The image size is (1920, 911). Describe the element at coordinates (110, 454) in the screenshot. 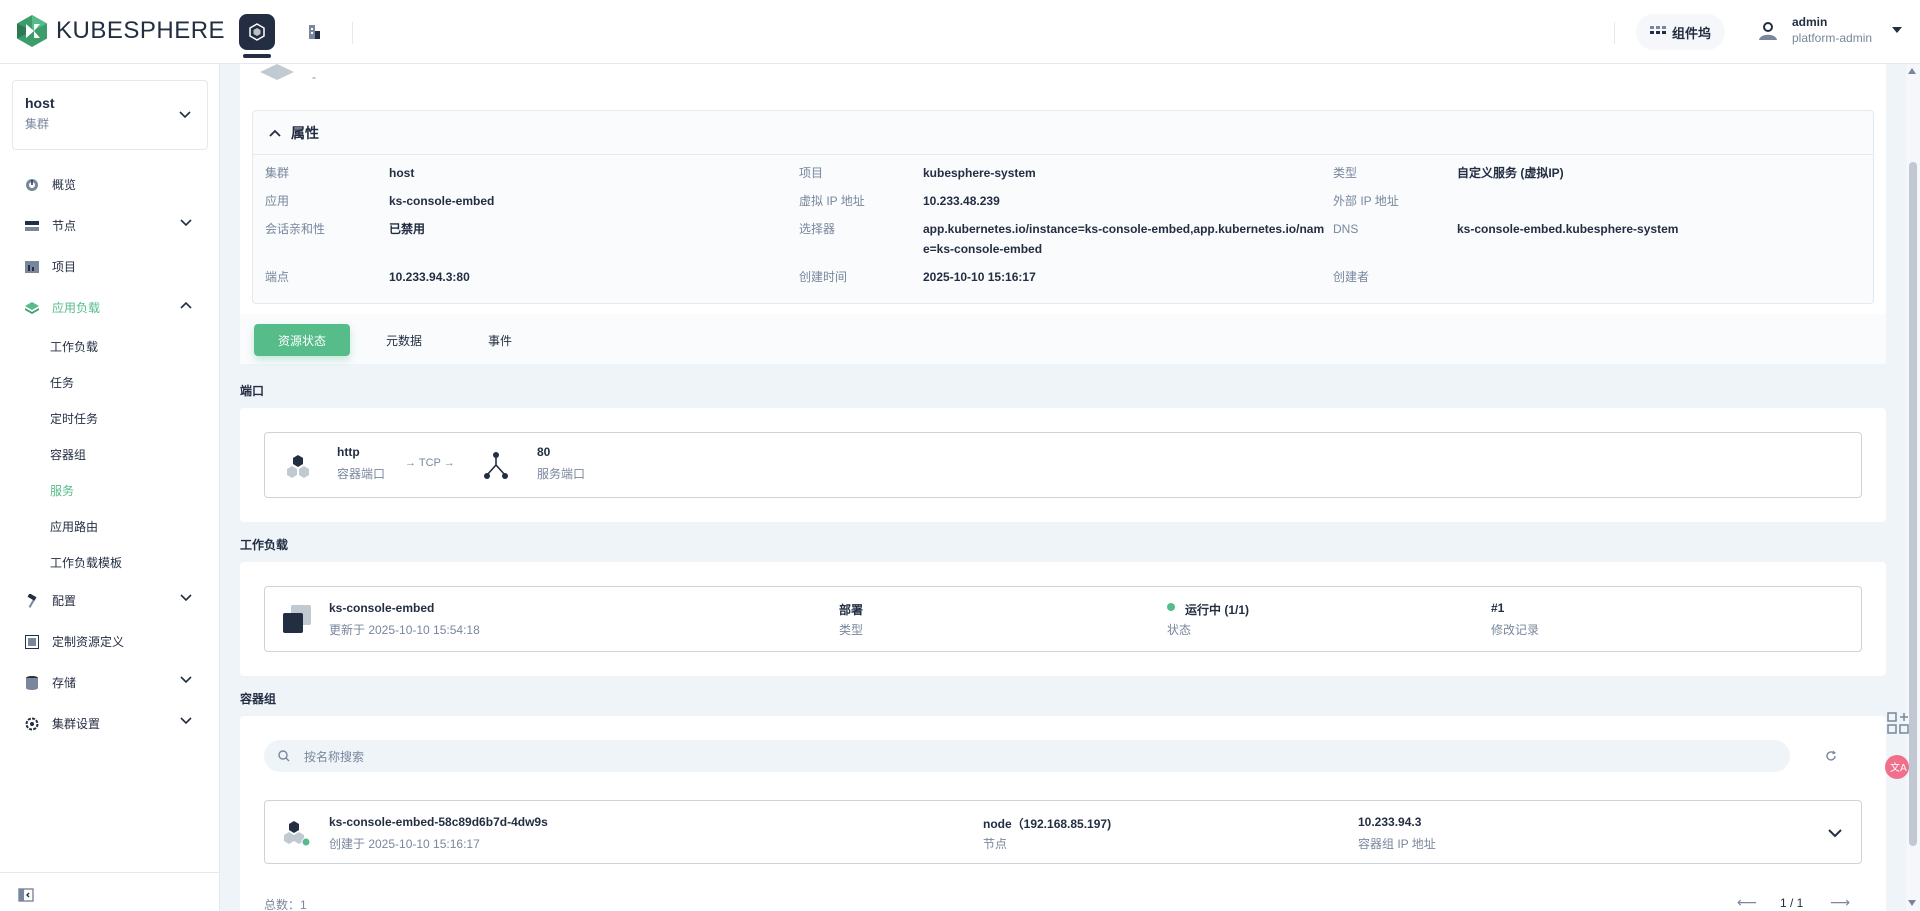

I see `sidebar-subitem-pods: 容器组` at that location.